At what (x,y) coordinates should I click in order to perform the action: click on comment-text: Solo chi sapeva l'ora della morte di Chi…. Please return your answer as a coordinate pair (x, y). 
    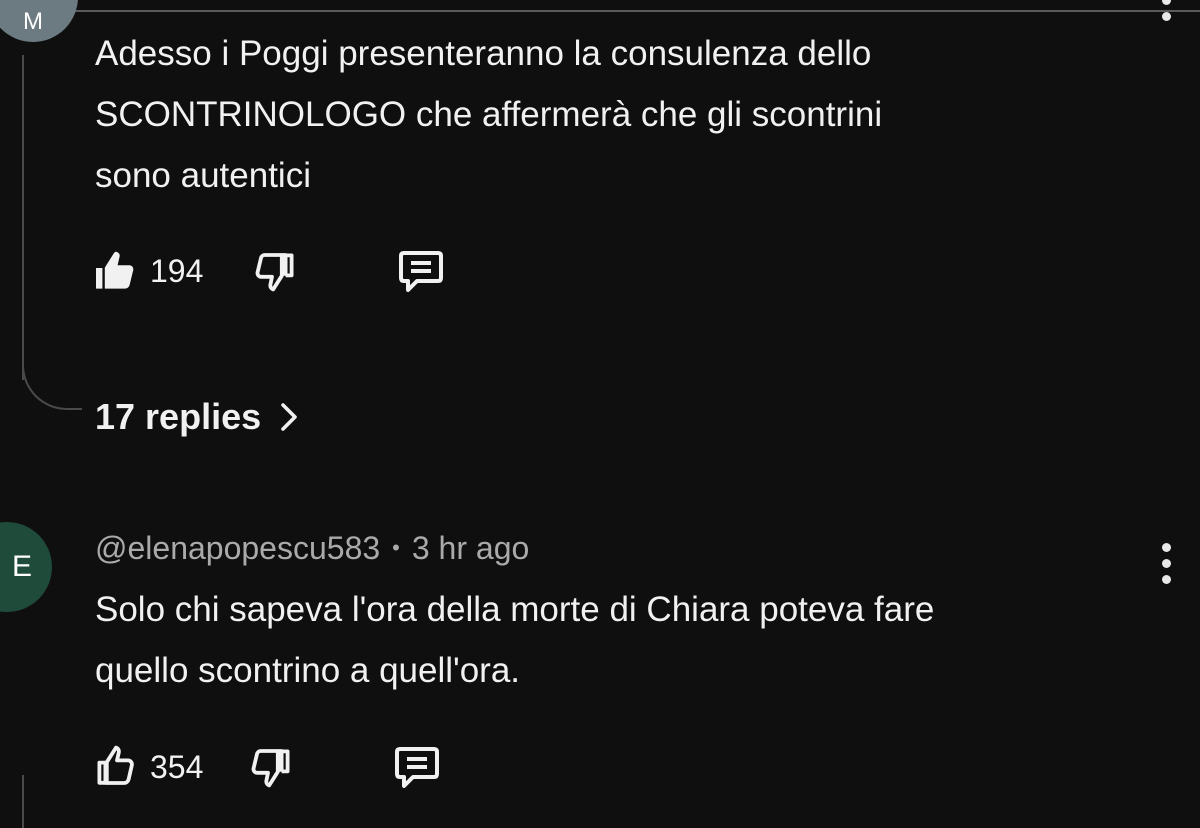
    Looking at the image, I should click on (515, 640).